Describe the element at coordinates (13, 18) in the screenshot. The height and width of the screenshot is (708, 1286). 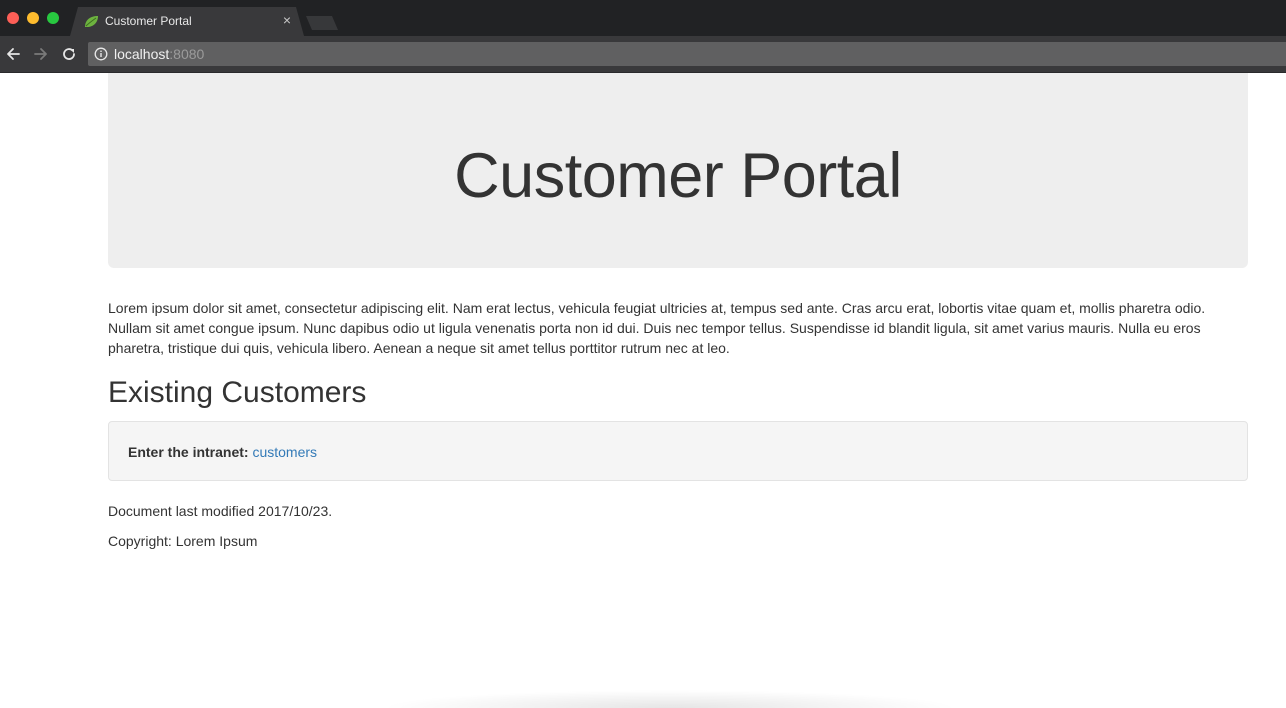
I see `window-close-dot` at that location.